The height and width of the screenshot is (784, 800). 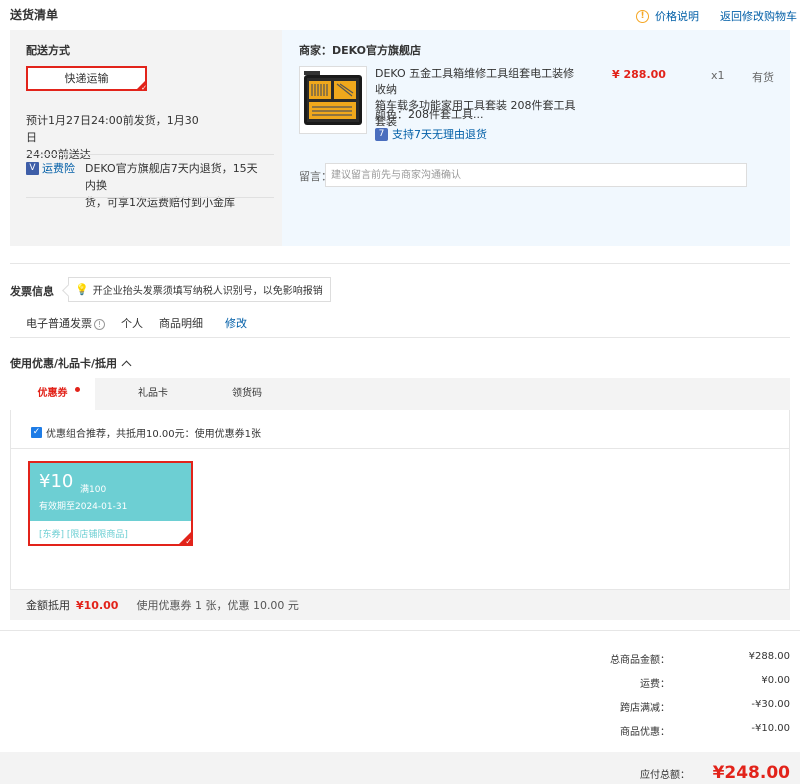 I want to click on total-value: -¥30.00, so click(x=770, y=704).